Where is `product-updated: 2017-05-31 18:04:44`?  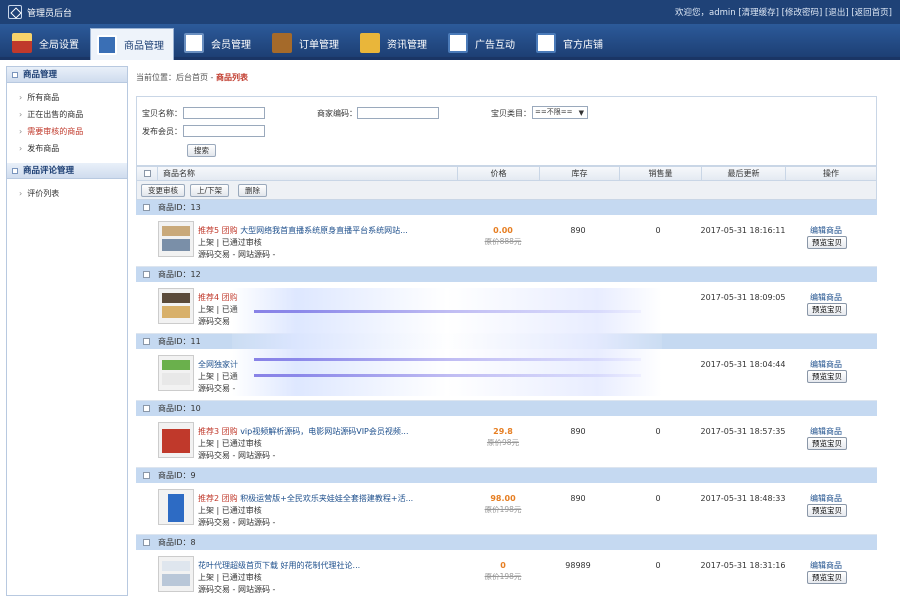
product-updated: 2017-05-31 18:04:44 is located at coordinates (743, 364).